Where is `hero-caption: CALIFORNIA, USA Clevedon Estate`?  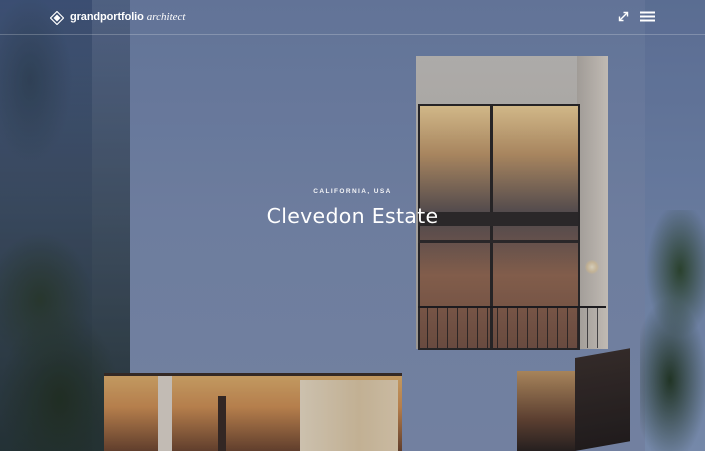 hero-caption: CALIFORNIA, USA Clevedon Estate is located at coordinates (352, 208).